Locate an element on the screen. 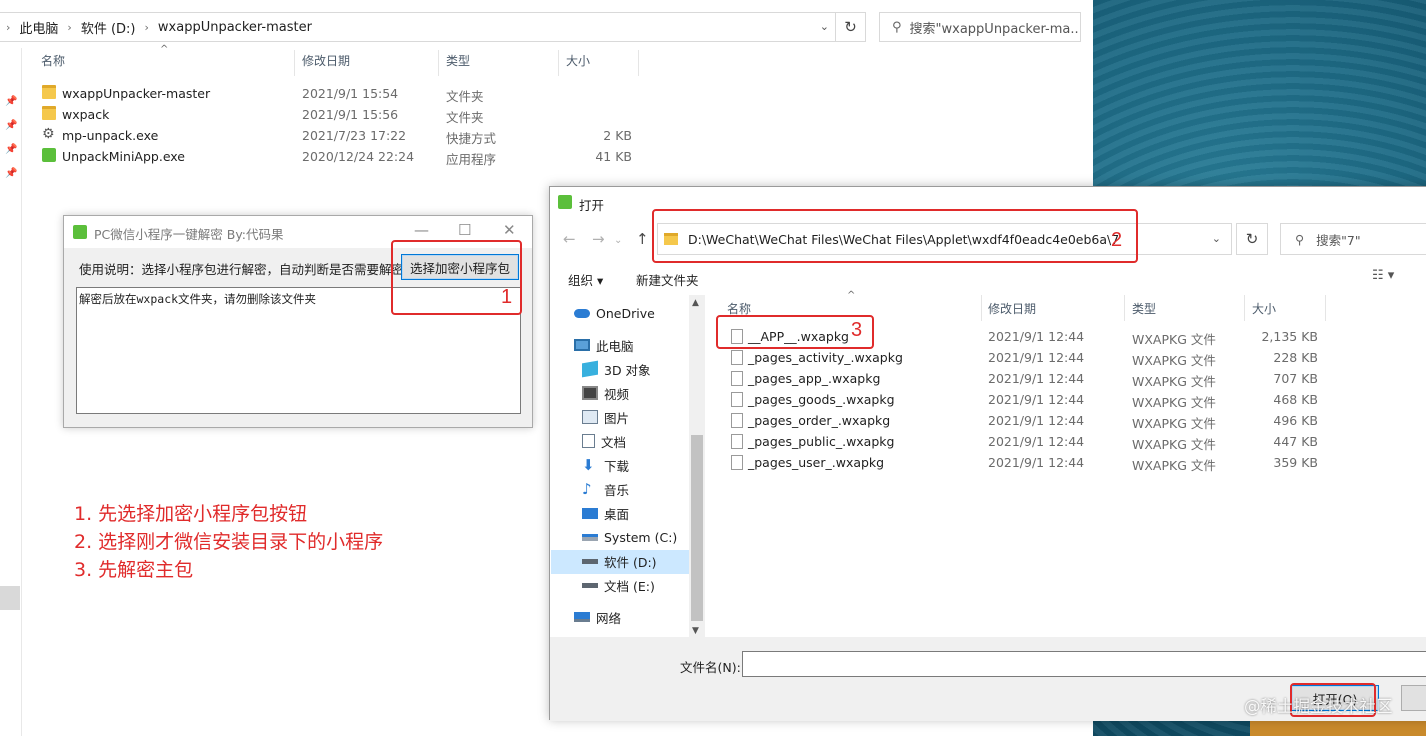  filename-input is located at coordinates (1084, 664).